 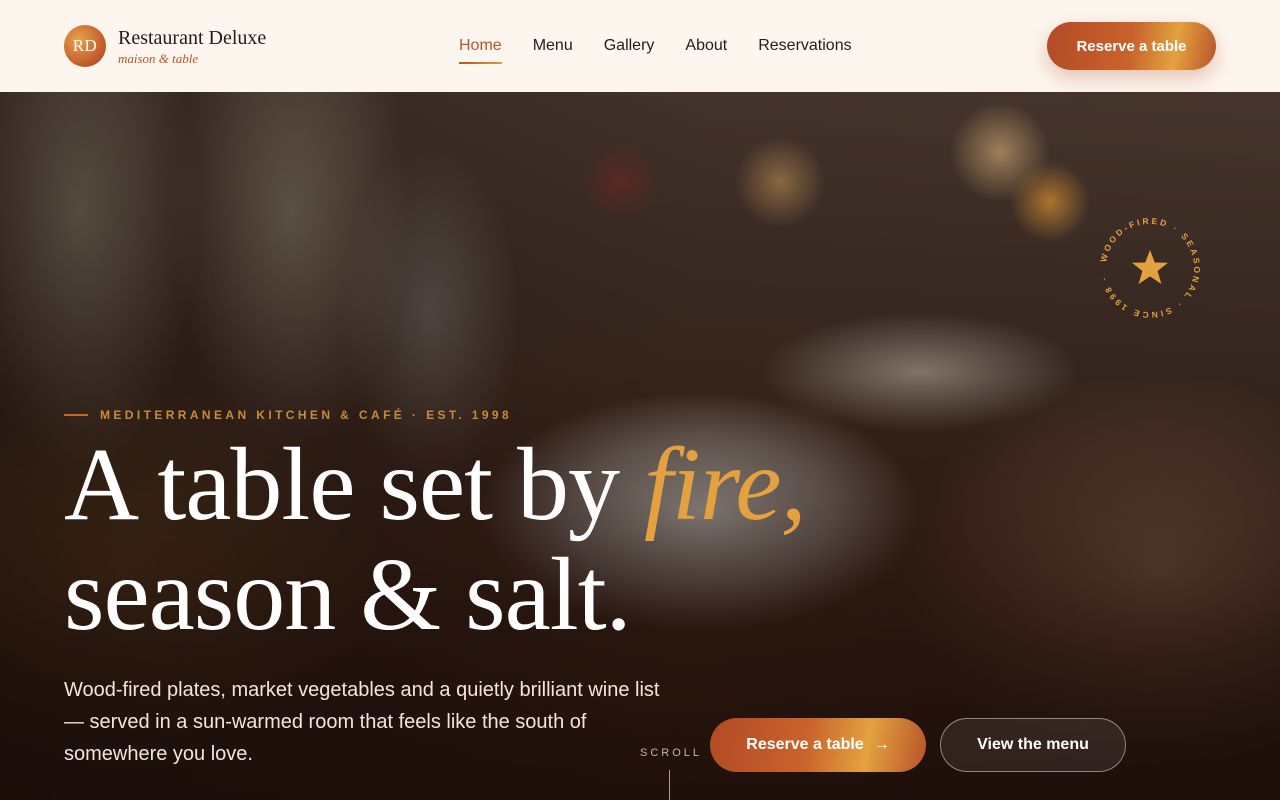 What do you see at coordinates (671, 753) in the screenshot?
I see `scroll-indicator: SCROLL` at bounding box center [671, 753].